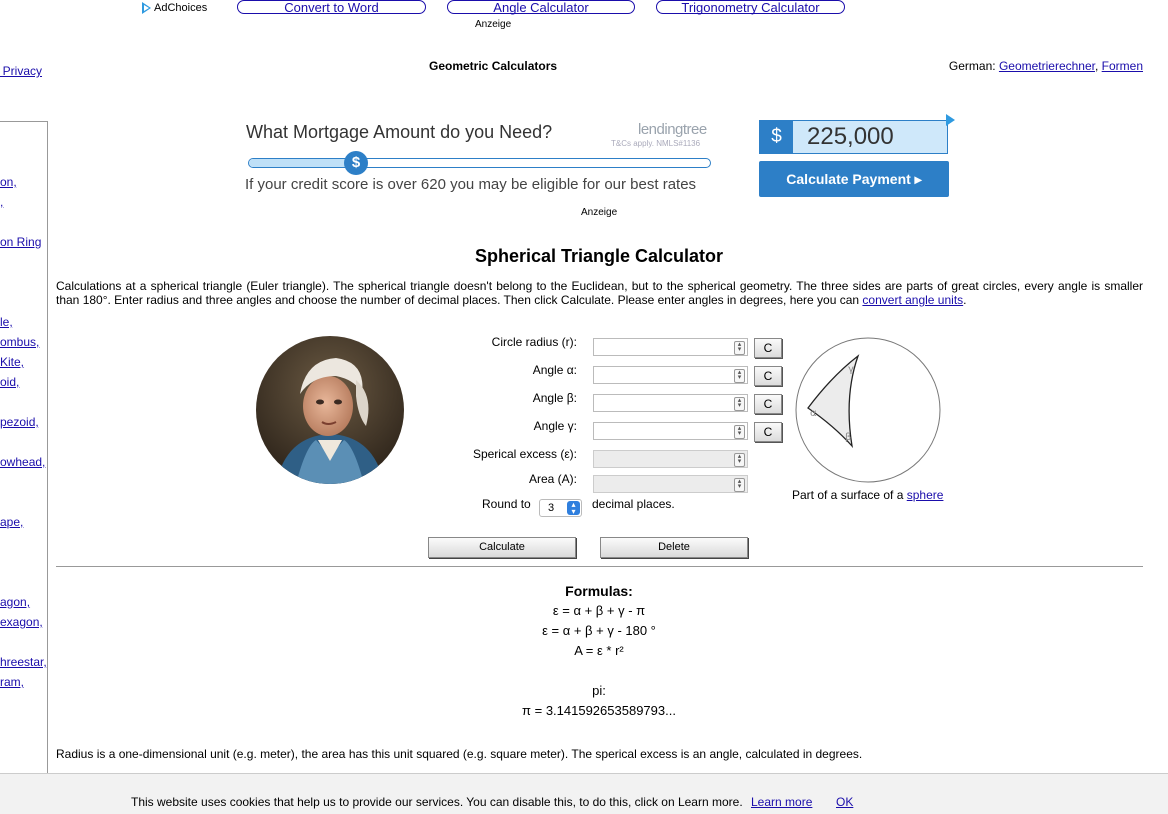 The width and height of the screenshot is (1168, 814). I want to click on alpha-label: Angle α:, so click(554, 370).